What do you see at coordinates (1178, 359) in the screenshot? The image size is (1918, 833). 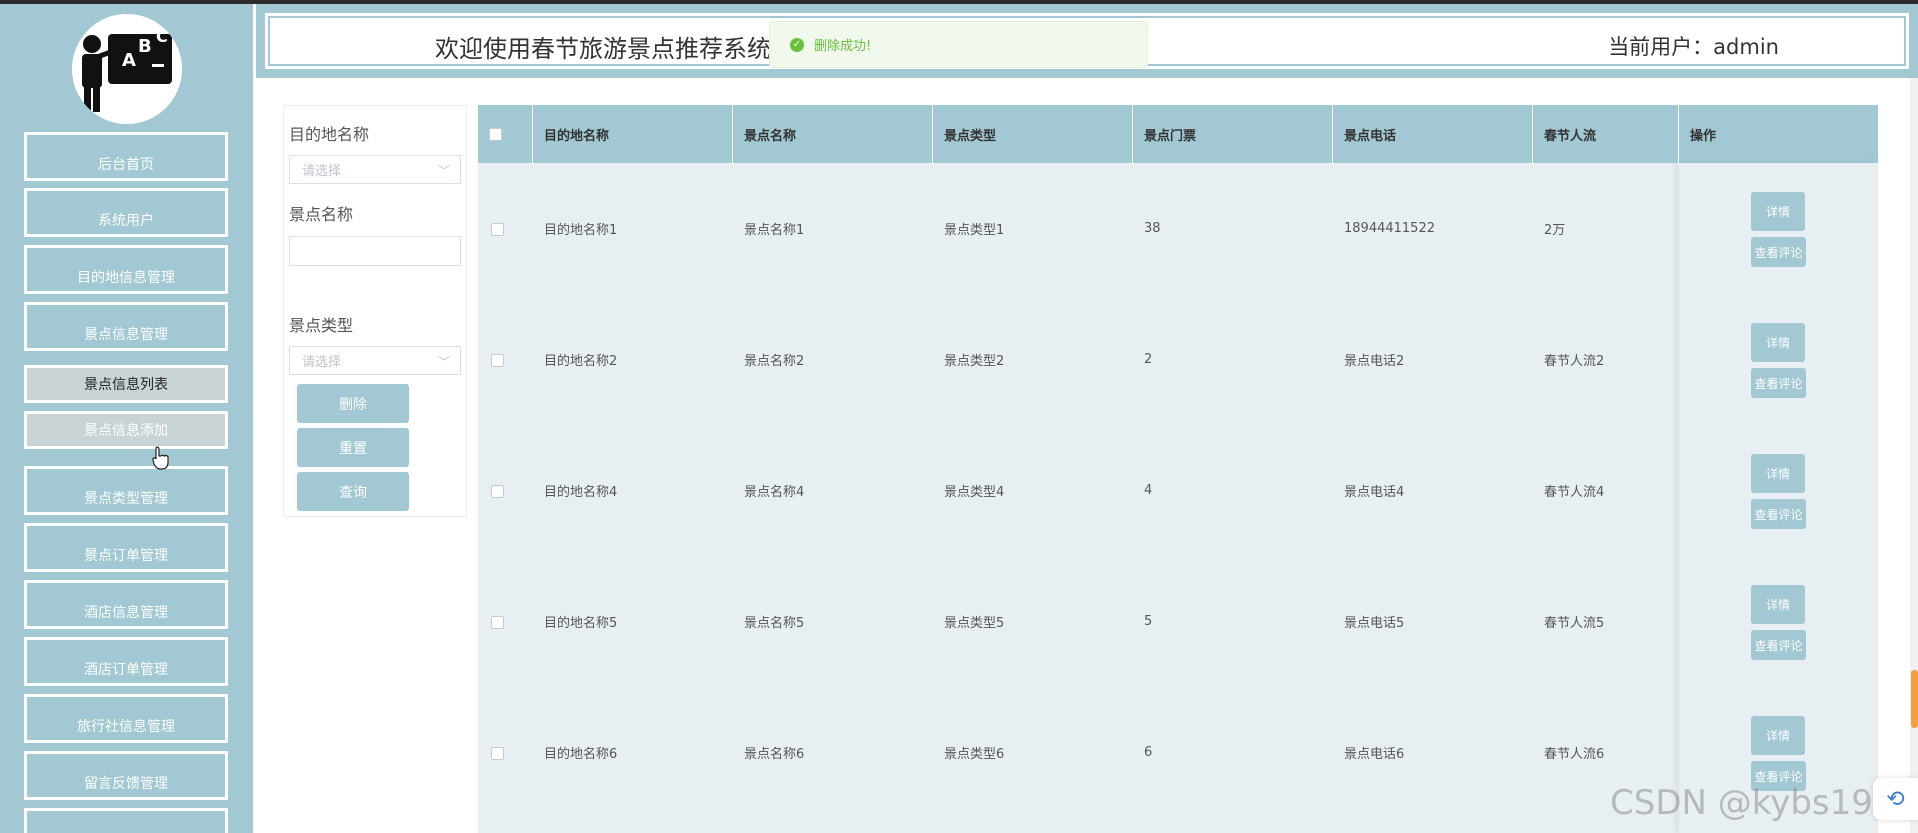 I see `table-row: 目的地名称2 景点名称2 景点类型2 2 景点电话2 春节人流2` at bounding box center [1178, 359].